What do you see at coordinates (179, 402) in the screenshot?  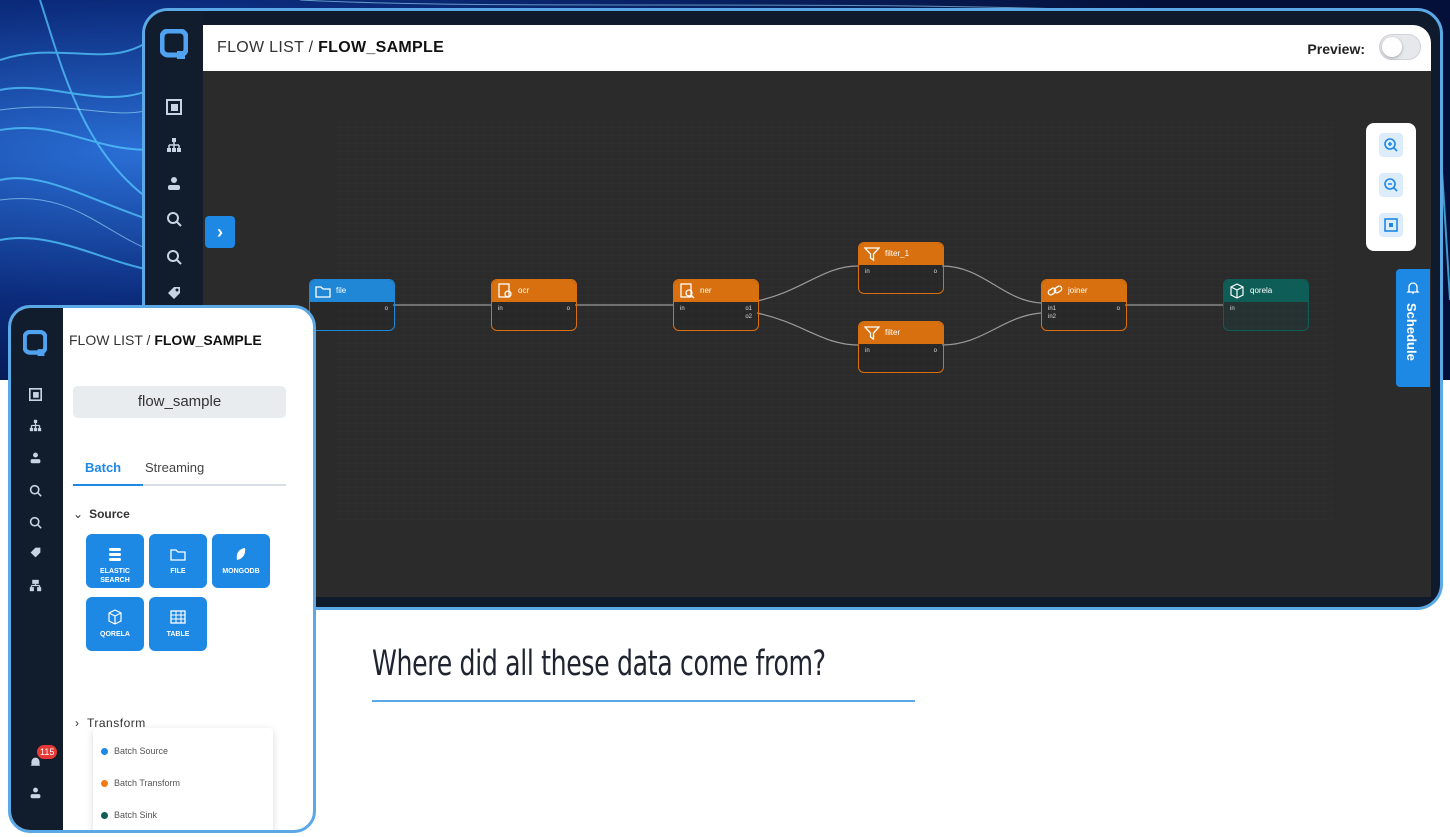 I see `flow-name-field: flow_sample` at bounding box center [179, 402].